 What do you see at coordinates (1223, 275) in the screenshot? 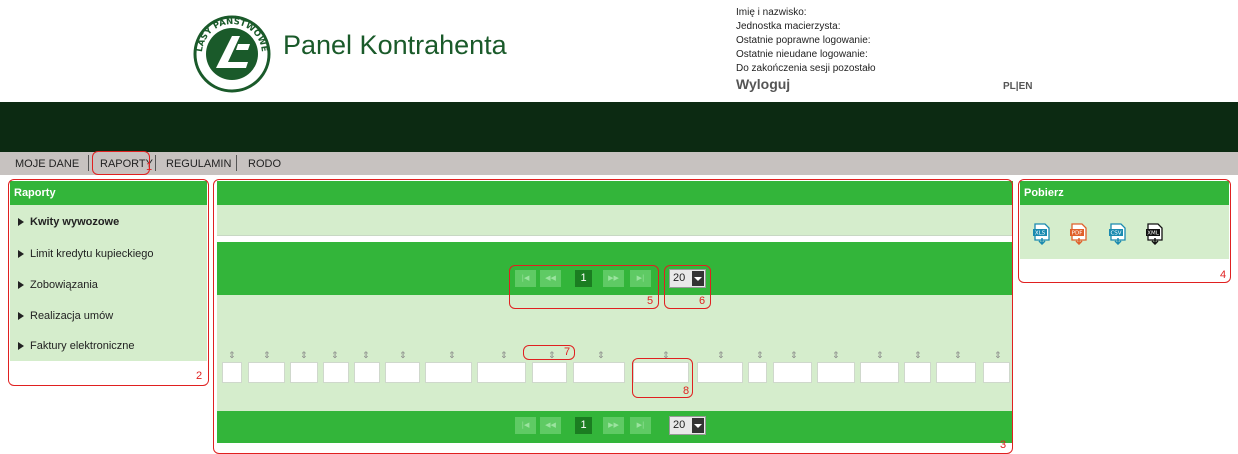
I see `annotation-number-4: 4` at bounding box center [1223, 275].